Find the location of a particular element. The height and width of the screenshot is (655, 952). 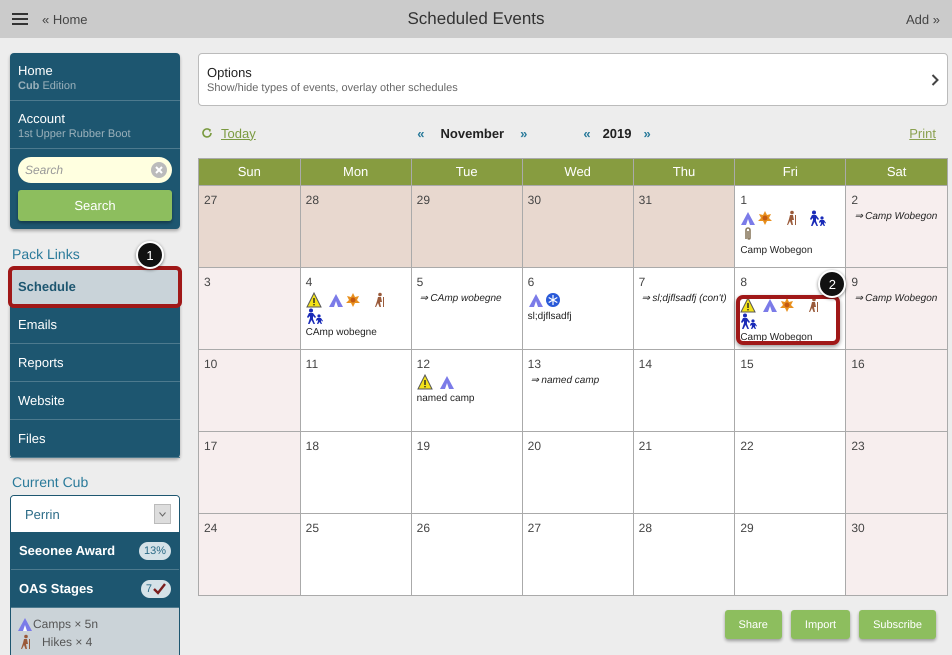

day-cell: 19 is located at coordinates (467, 473).